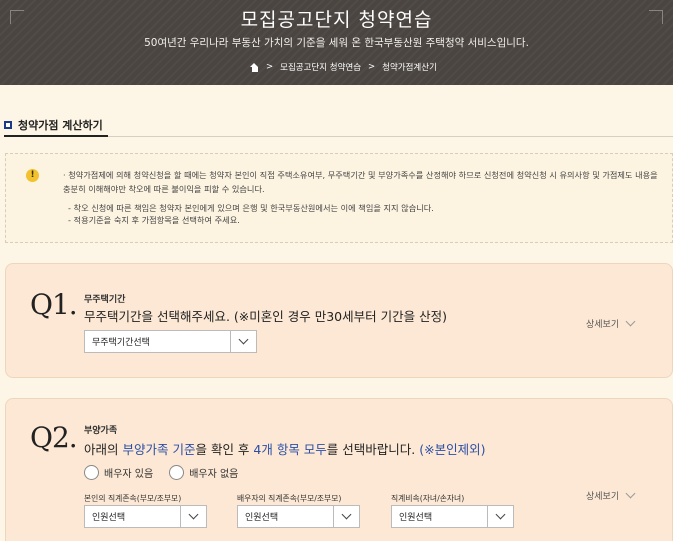 Image resolution: width=673 pixels, height=541 pixels. What do you see at coordinates (170, 341) in the screenshot?
I see `homeless-period-select: 무주택기간선택` at bounding box center [170, 341].